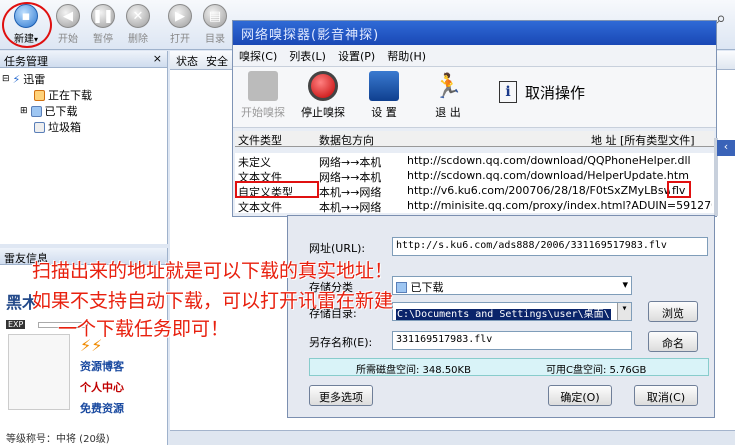 This screenshot has width=735, height=445. What do you see at coordinates (323, 86) in the screenshot?
I see `stop-icon` at bounding box center [323, 86].